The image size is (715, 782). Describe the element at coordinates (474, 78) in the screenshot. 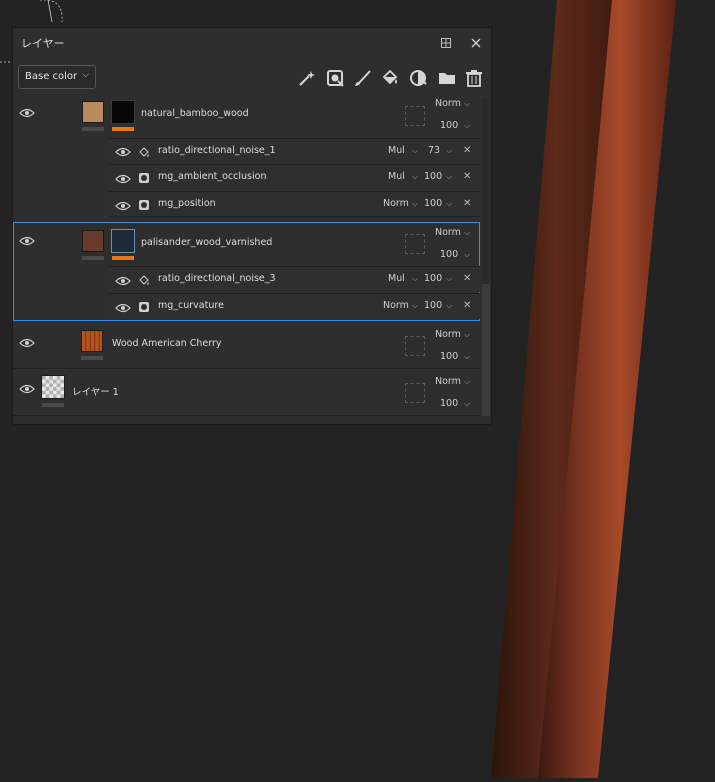

I see `trash-icon` at that location.